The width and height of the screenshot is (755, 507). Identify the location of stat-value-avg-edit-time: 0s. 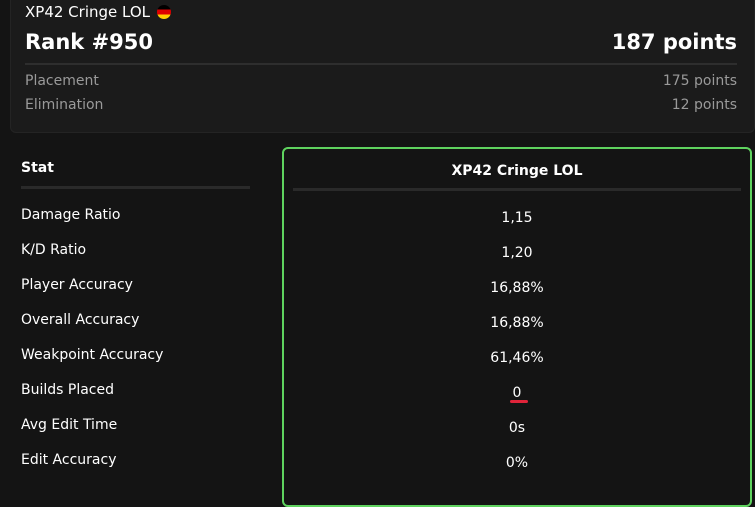
(517, 428).